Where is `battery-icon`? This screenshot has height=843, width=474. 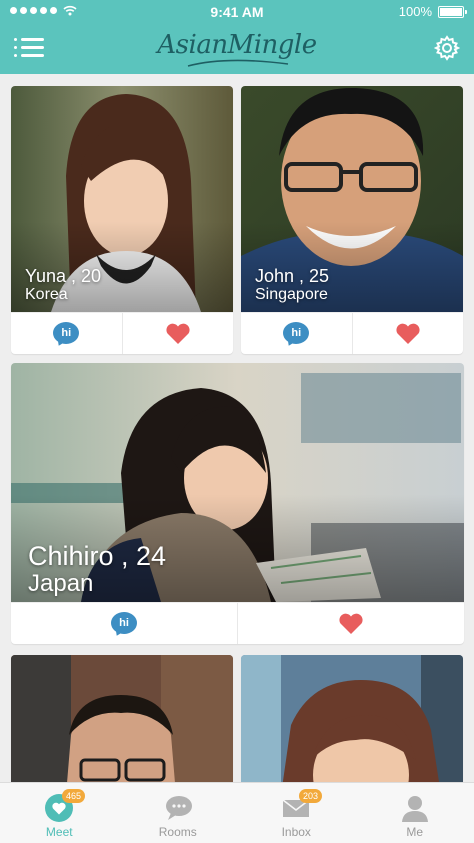
battery-icon is located at coordinates (452, 11).